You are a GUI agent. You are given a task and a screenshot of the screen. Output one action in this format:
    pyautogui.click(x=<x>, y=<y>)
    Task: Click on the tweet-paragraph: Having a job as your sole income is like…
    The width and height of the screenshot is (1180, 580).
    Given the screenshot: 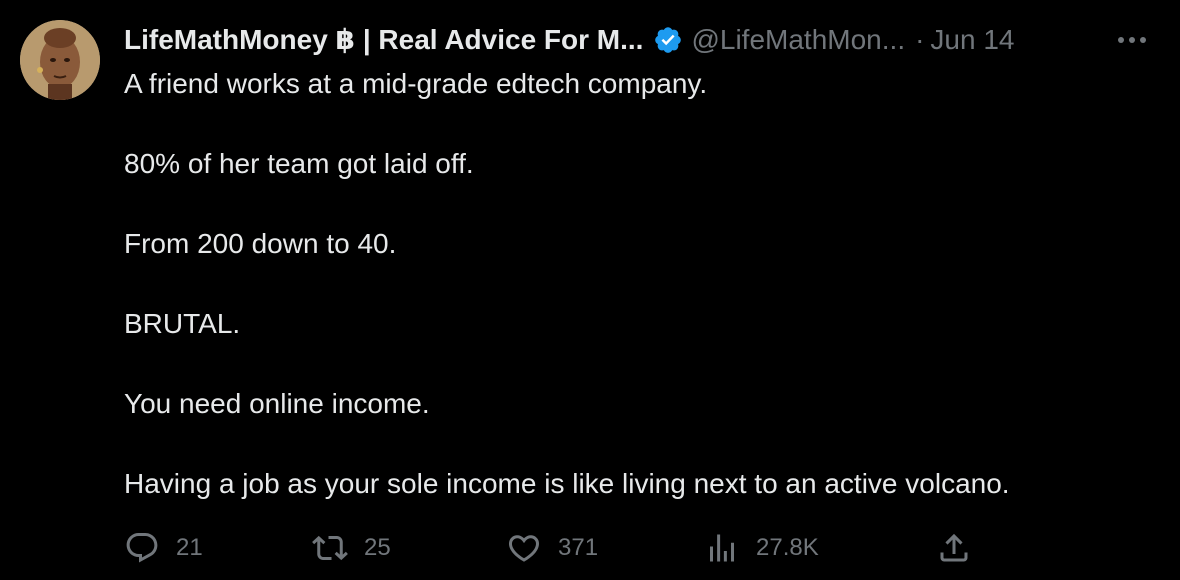 What is the action you would take?
    pyautogui.click(x=567, y=483)
    